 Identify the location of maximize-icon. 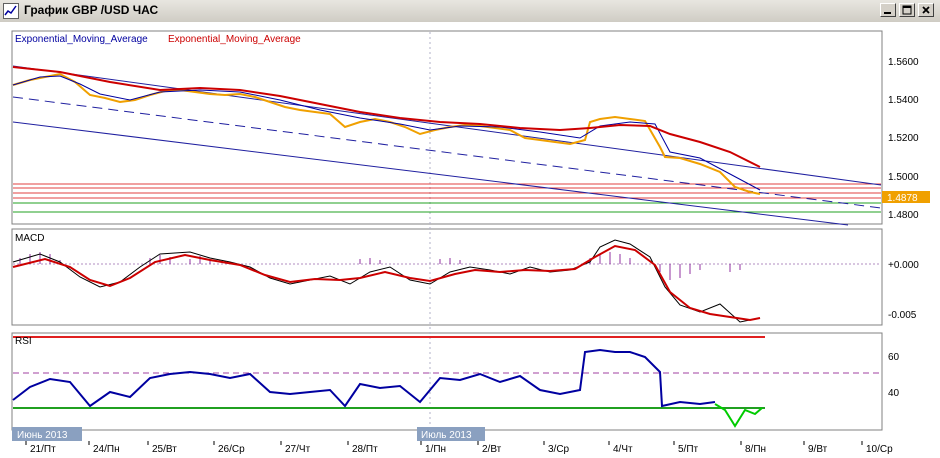
(907, 10).